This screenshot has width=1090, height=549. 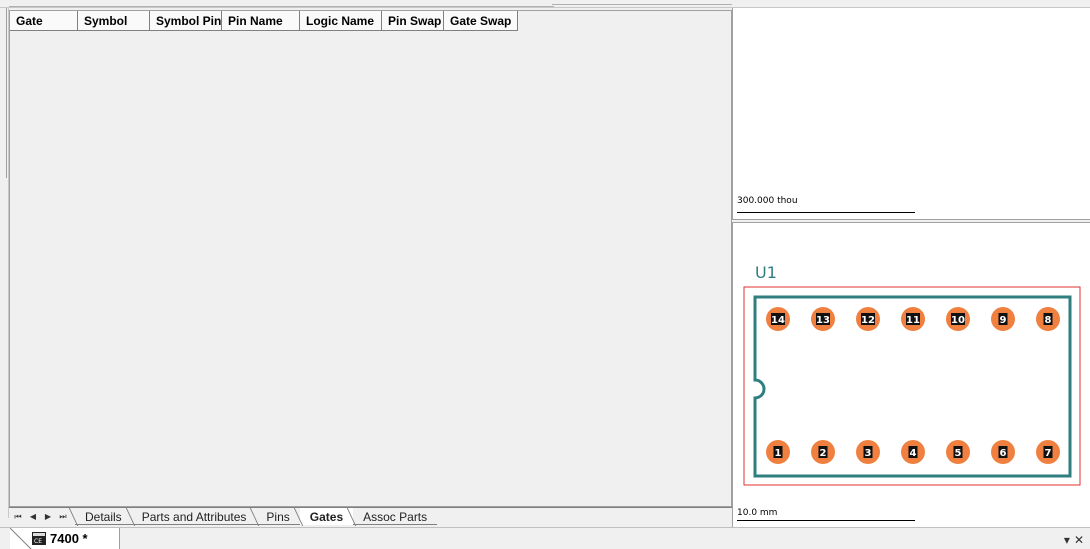 What do you see at coordinates (48, 517) in the screenshot?
I see `next-sheet-icon: ▶` at bounding box center [48, 517].